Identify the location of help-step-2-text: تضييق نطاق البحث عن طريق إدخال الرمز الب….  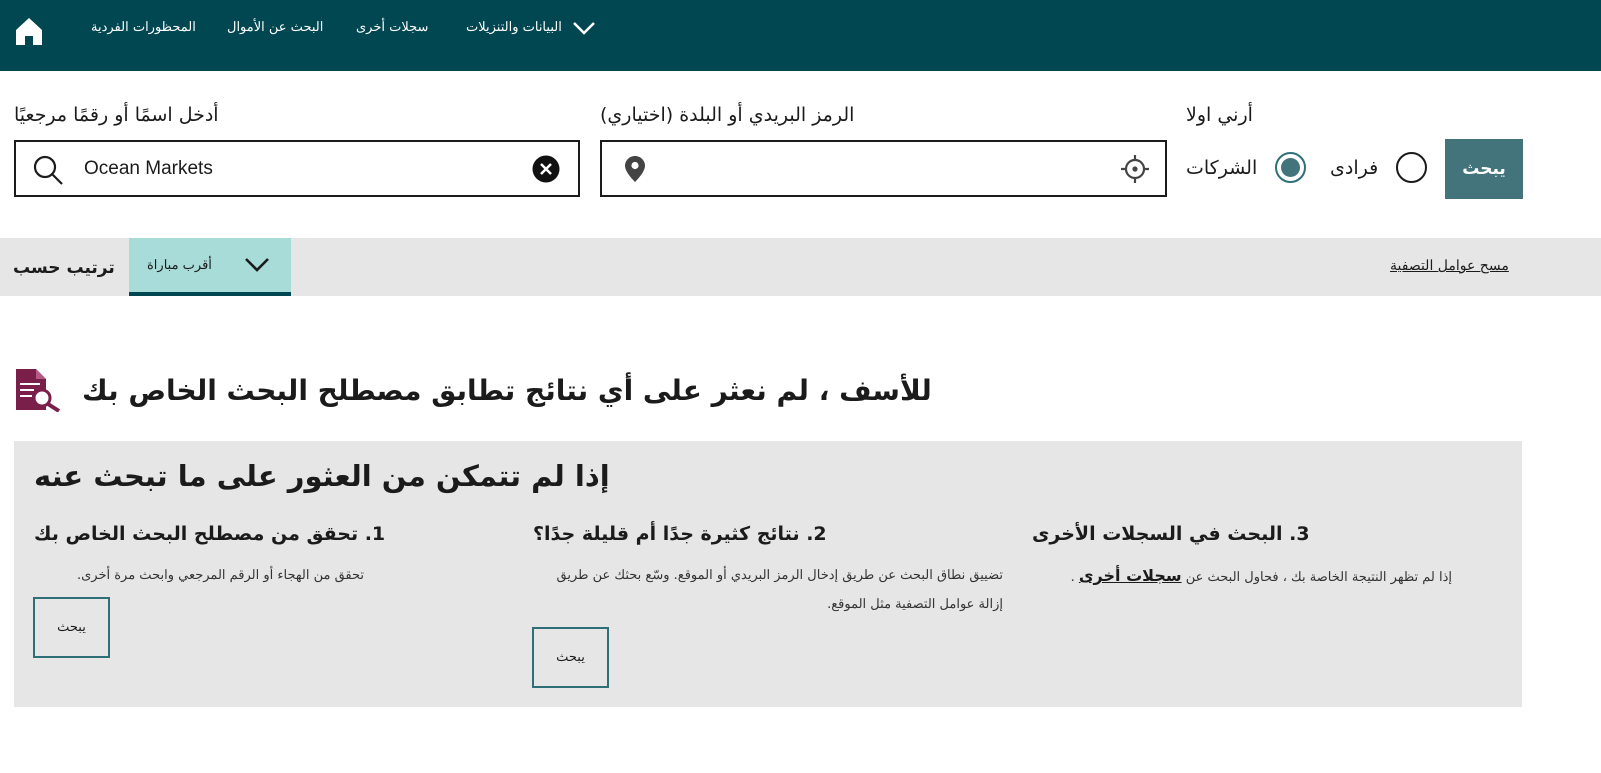
(780, 590).